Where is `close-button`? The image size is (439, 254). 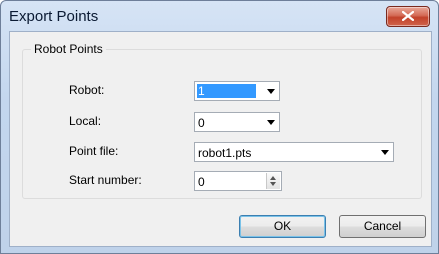
close-button is located at coordinates (408, 16).